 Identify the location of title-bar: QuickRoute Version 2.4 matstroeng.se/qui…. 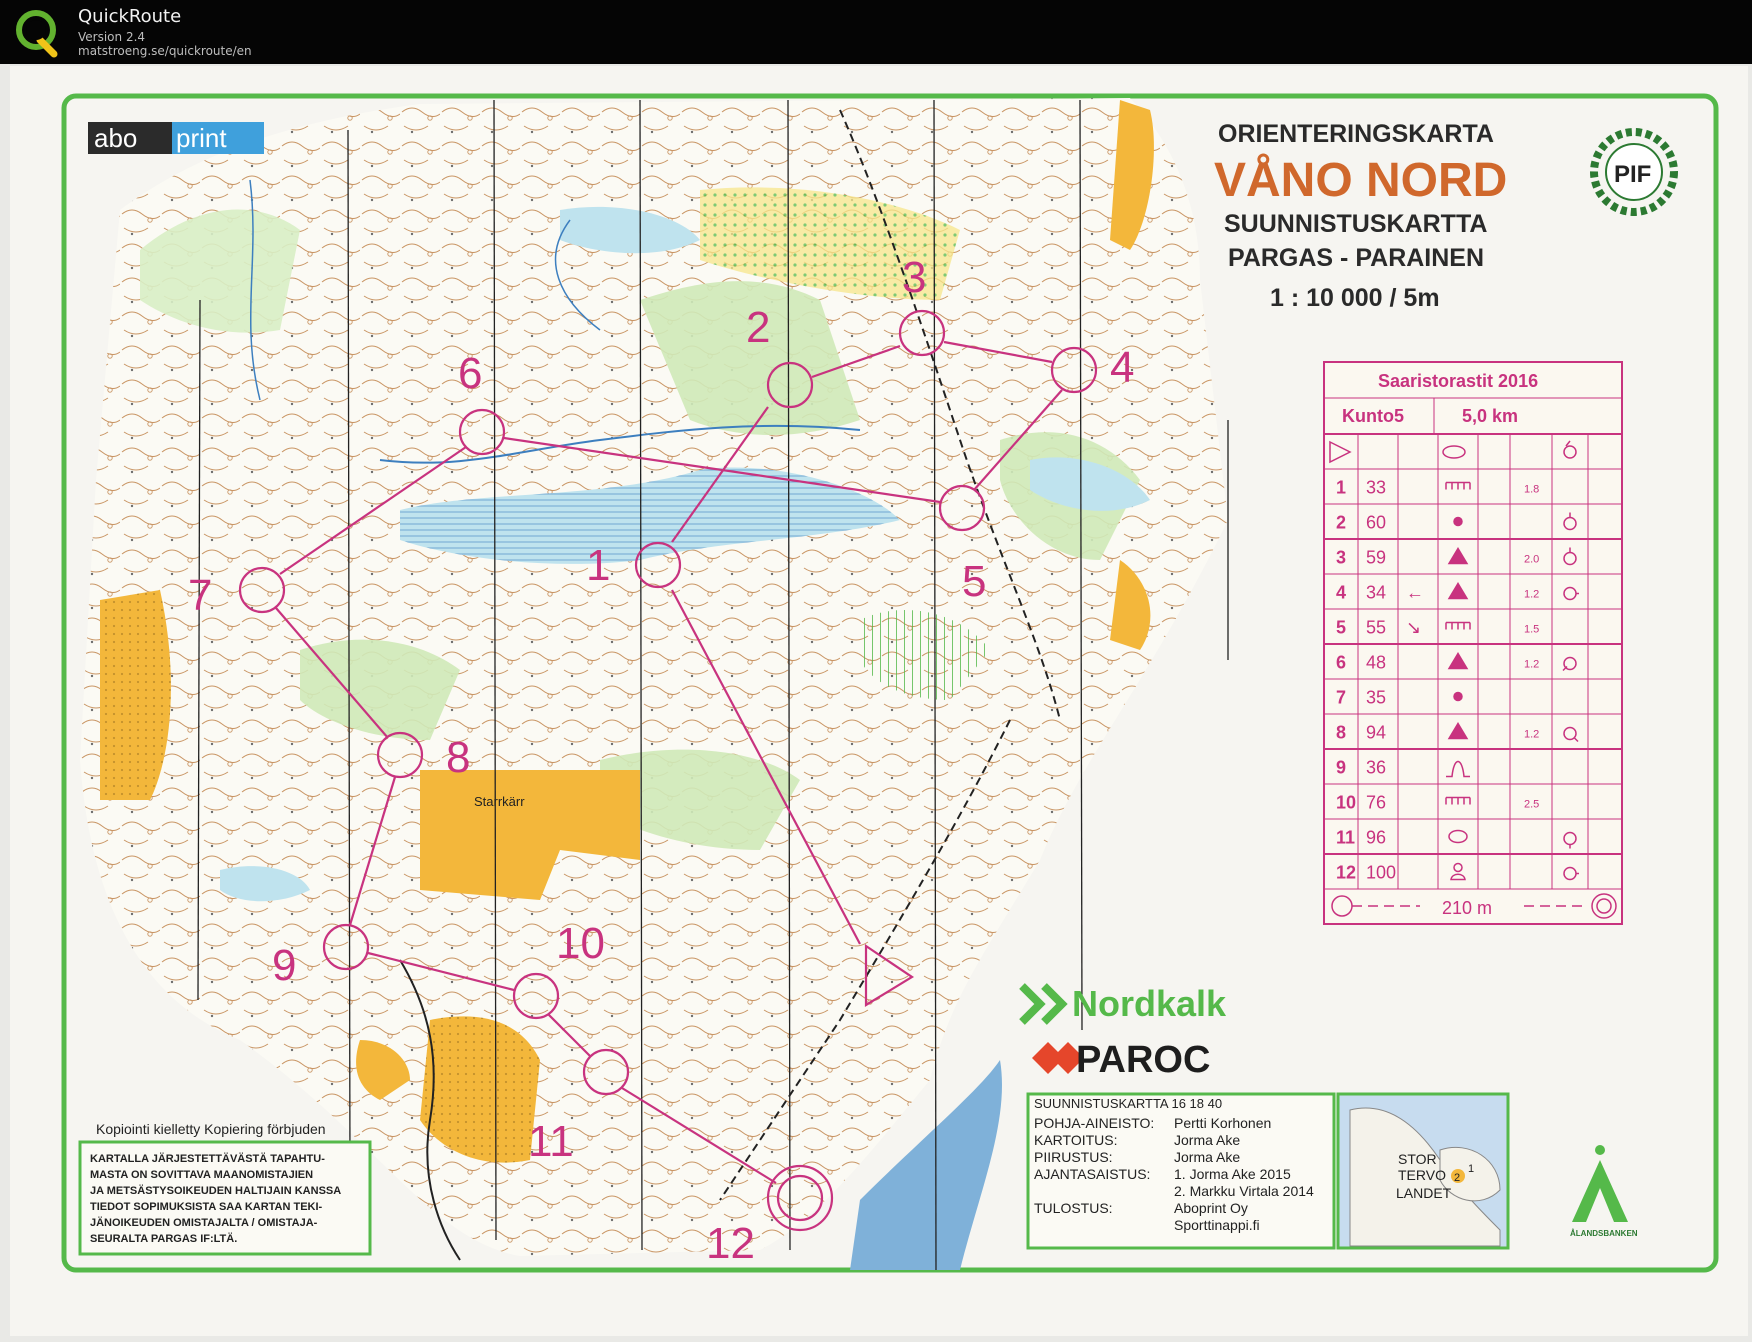
(876, 32).